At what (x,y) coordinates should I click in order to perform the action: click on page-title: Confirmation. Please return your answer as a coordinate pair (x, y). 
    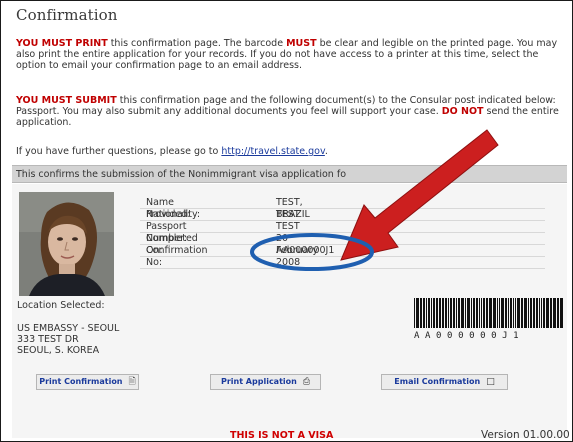
    Looking at the image, I should click on (67, 15).